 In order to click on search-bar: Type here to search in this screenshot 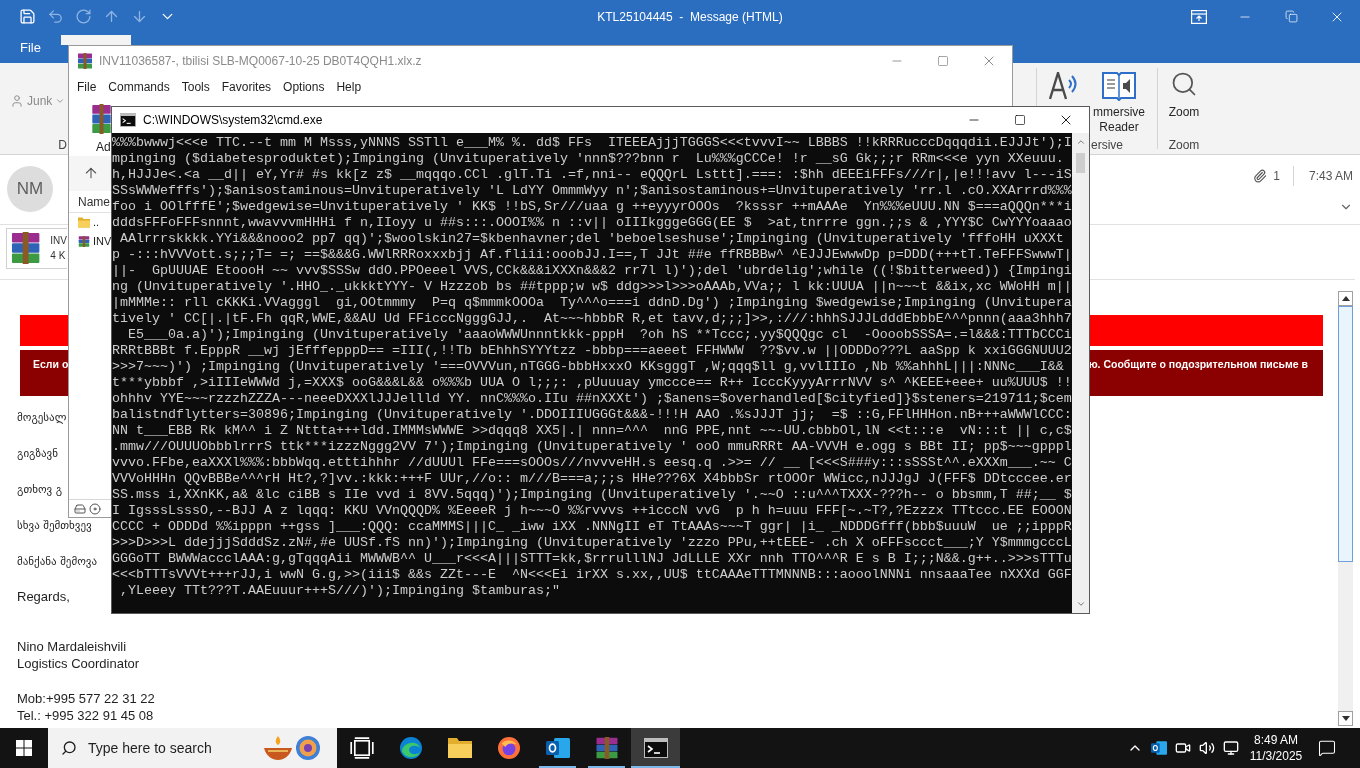, I will do `click(192, 748)`.